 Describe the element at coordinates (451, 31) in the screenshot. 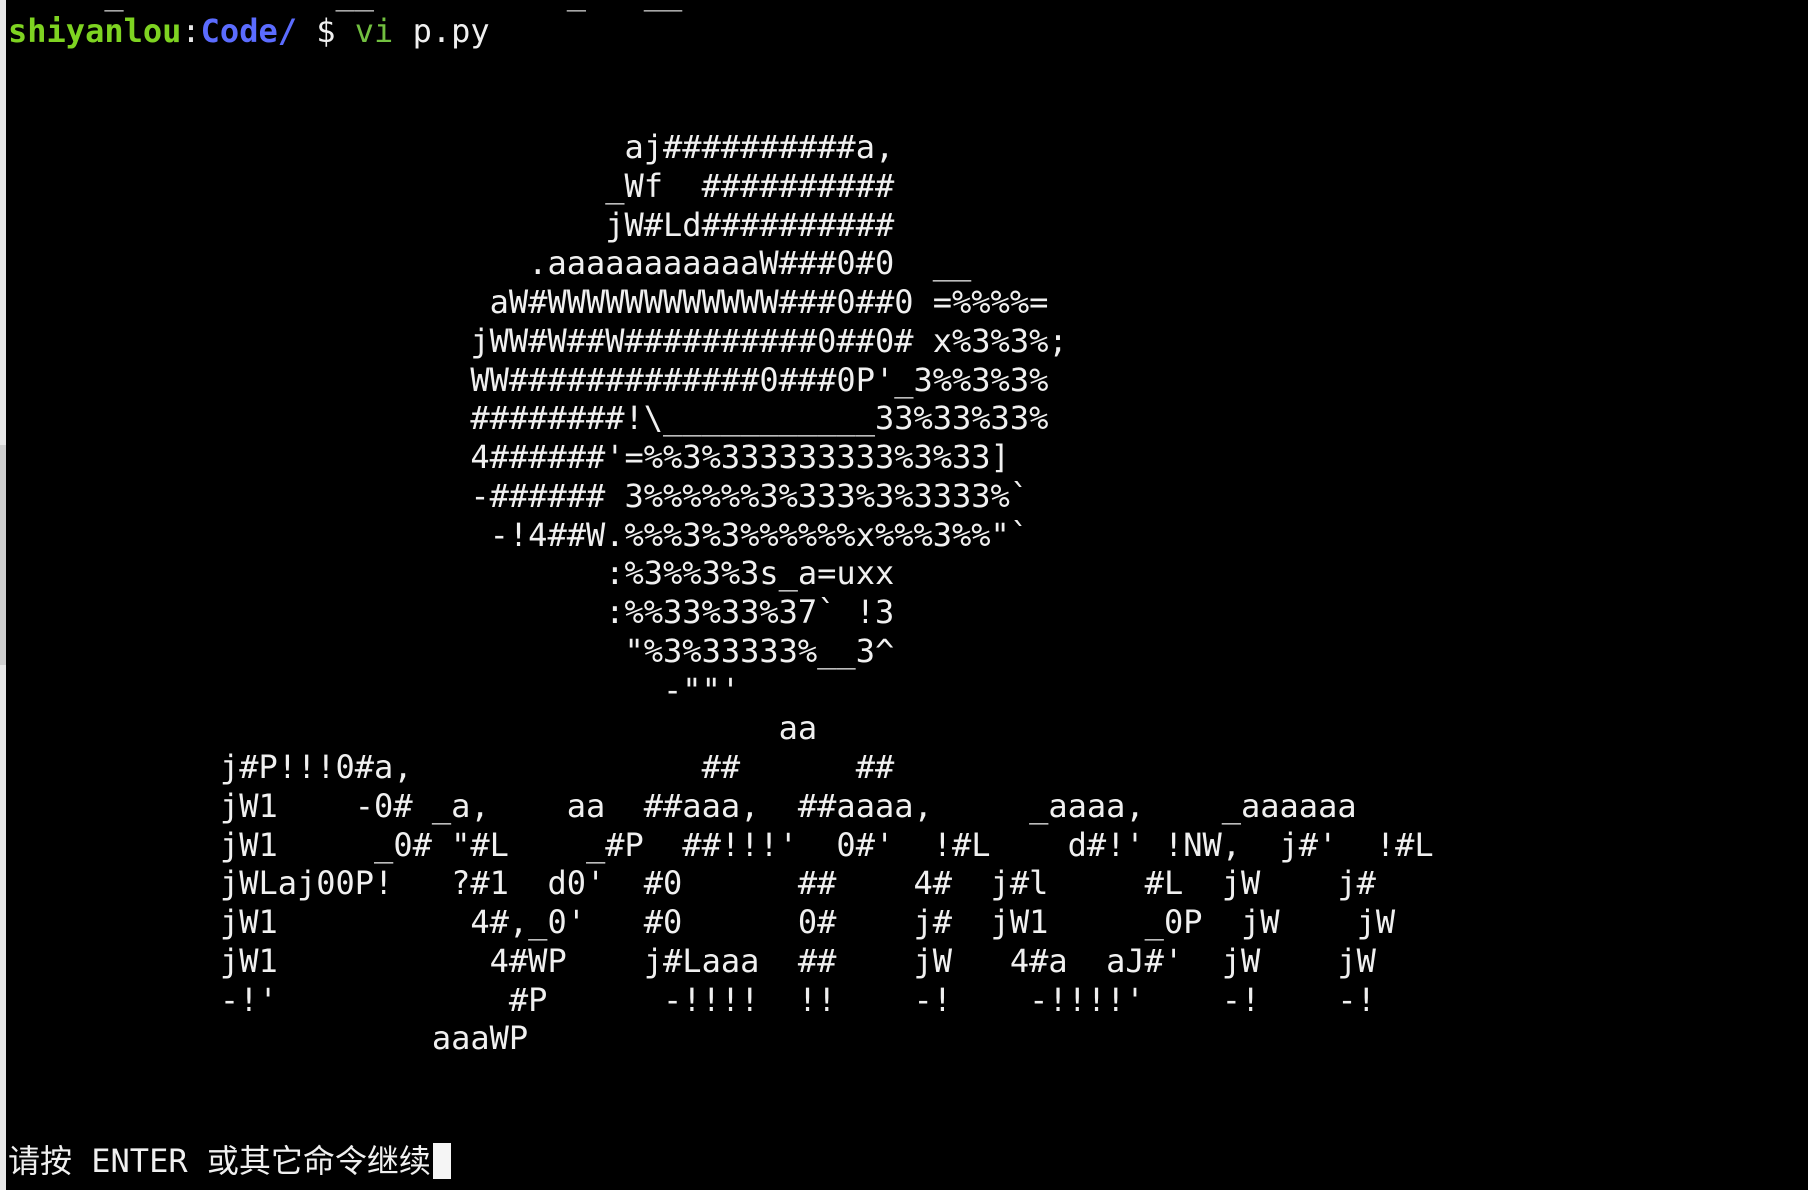

I see `prompt-argument: p.py` at that location.